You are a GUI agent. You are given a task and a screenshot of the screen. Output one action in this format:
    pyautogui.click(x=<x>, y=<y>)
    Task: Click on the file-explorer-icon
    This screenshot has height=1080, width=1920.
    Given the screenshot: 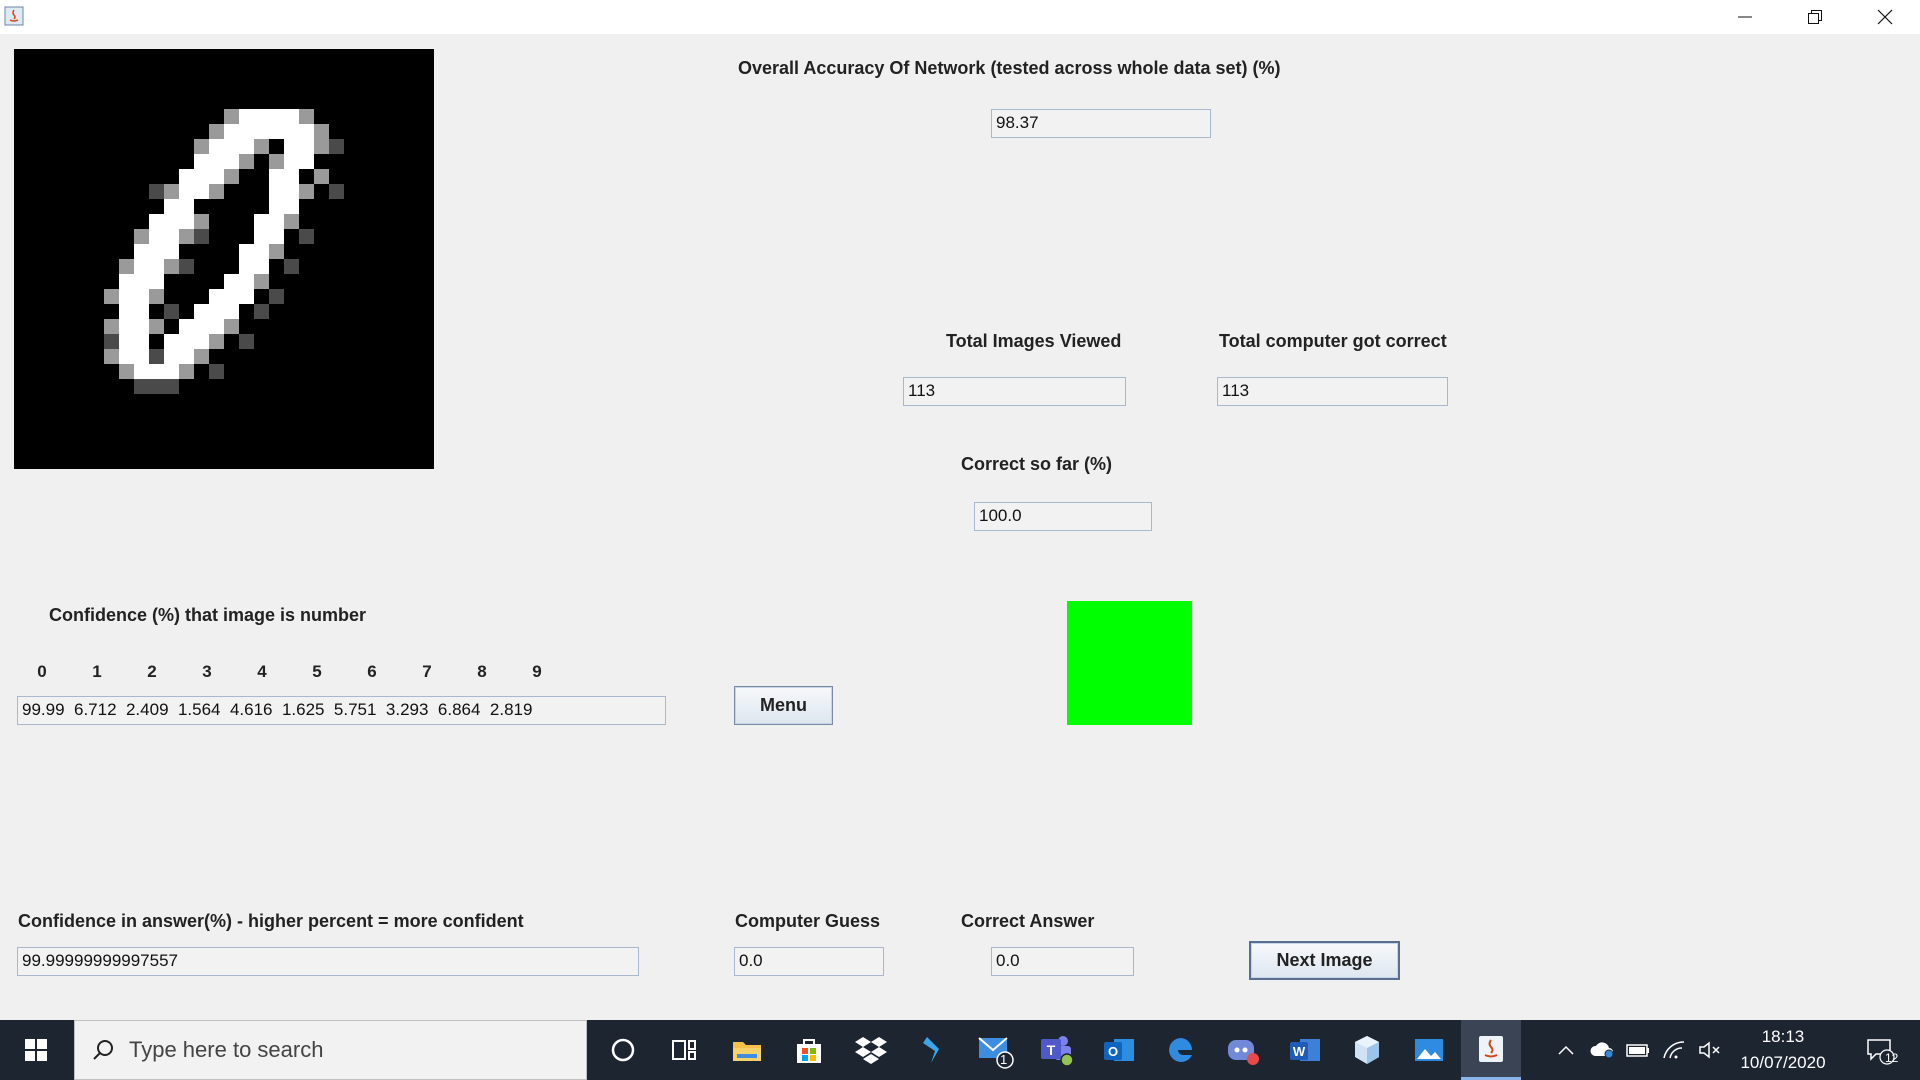 What is the action you would take?
    pyautogui.click(x=747, y=1050)
    